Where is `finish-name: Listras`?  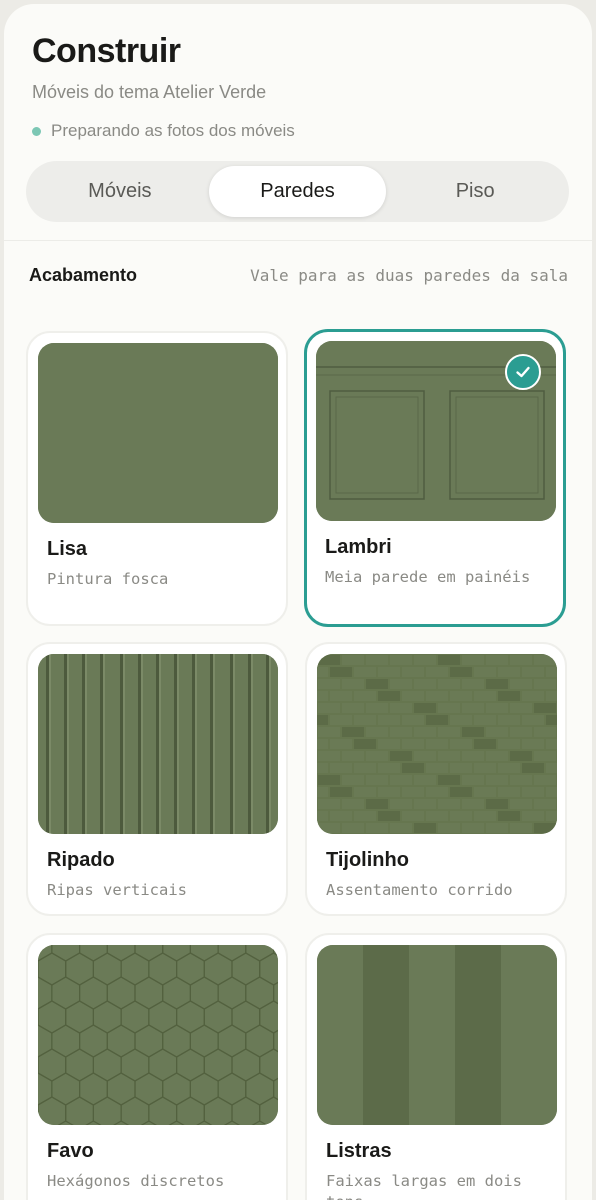 finish-name: Listras is located at coordinates (359, 1151).